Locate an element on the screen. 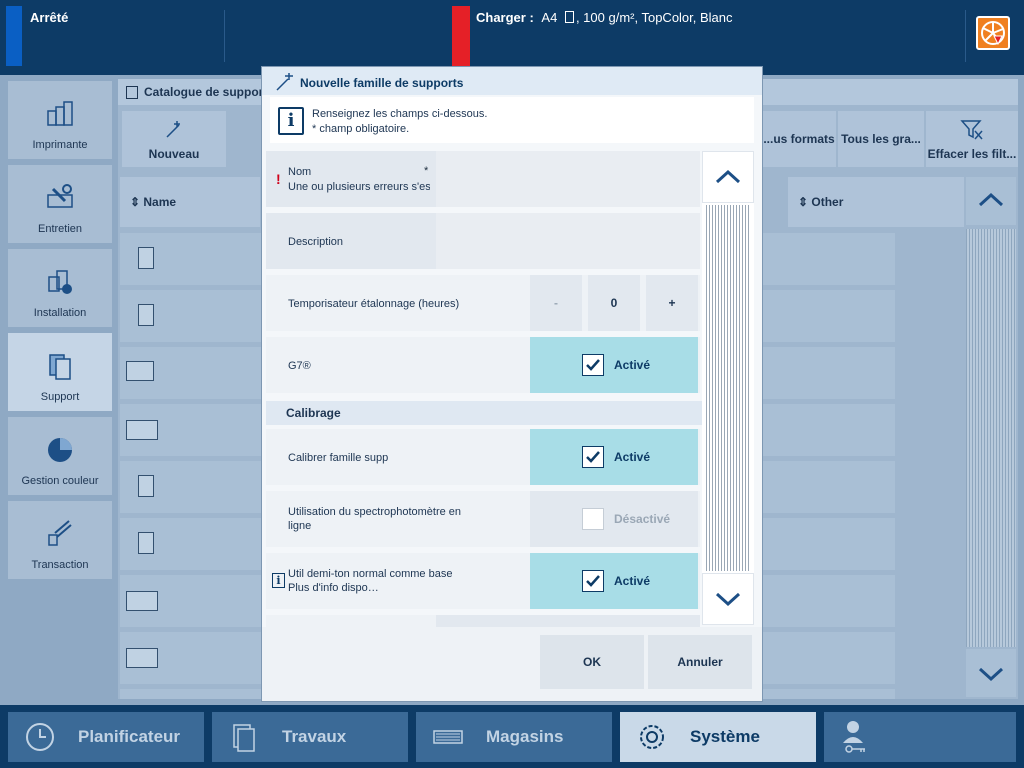 The height and width of the screenshot is (768, 1024). column-header-name: ⇕ Name is located at coordinates (190, 202).